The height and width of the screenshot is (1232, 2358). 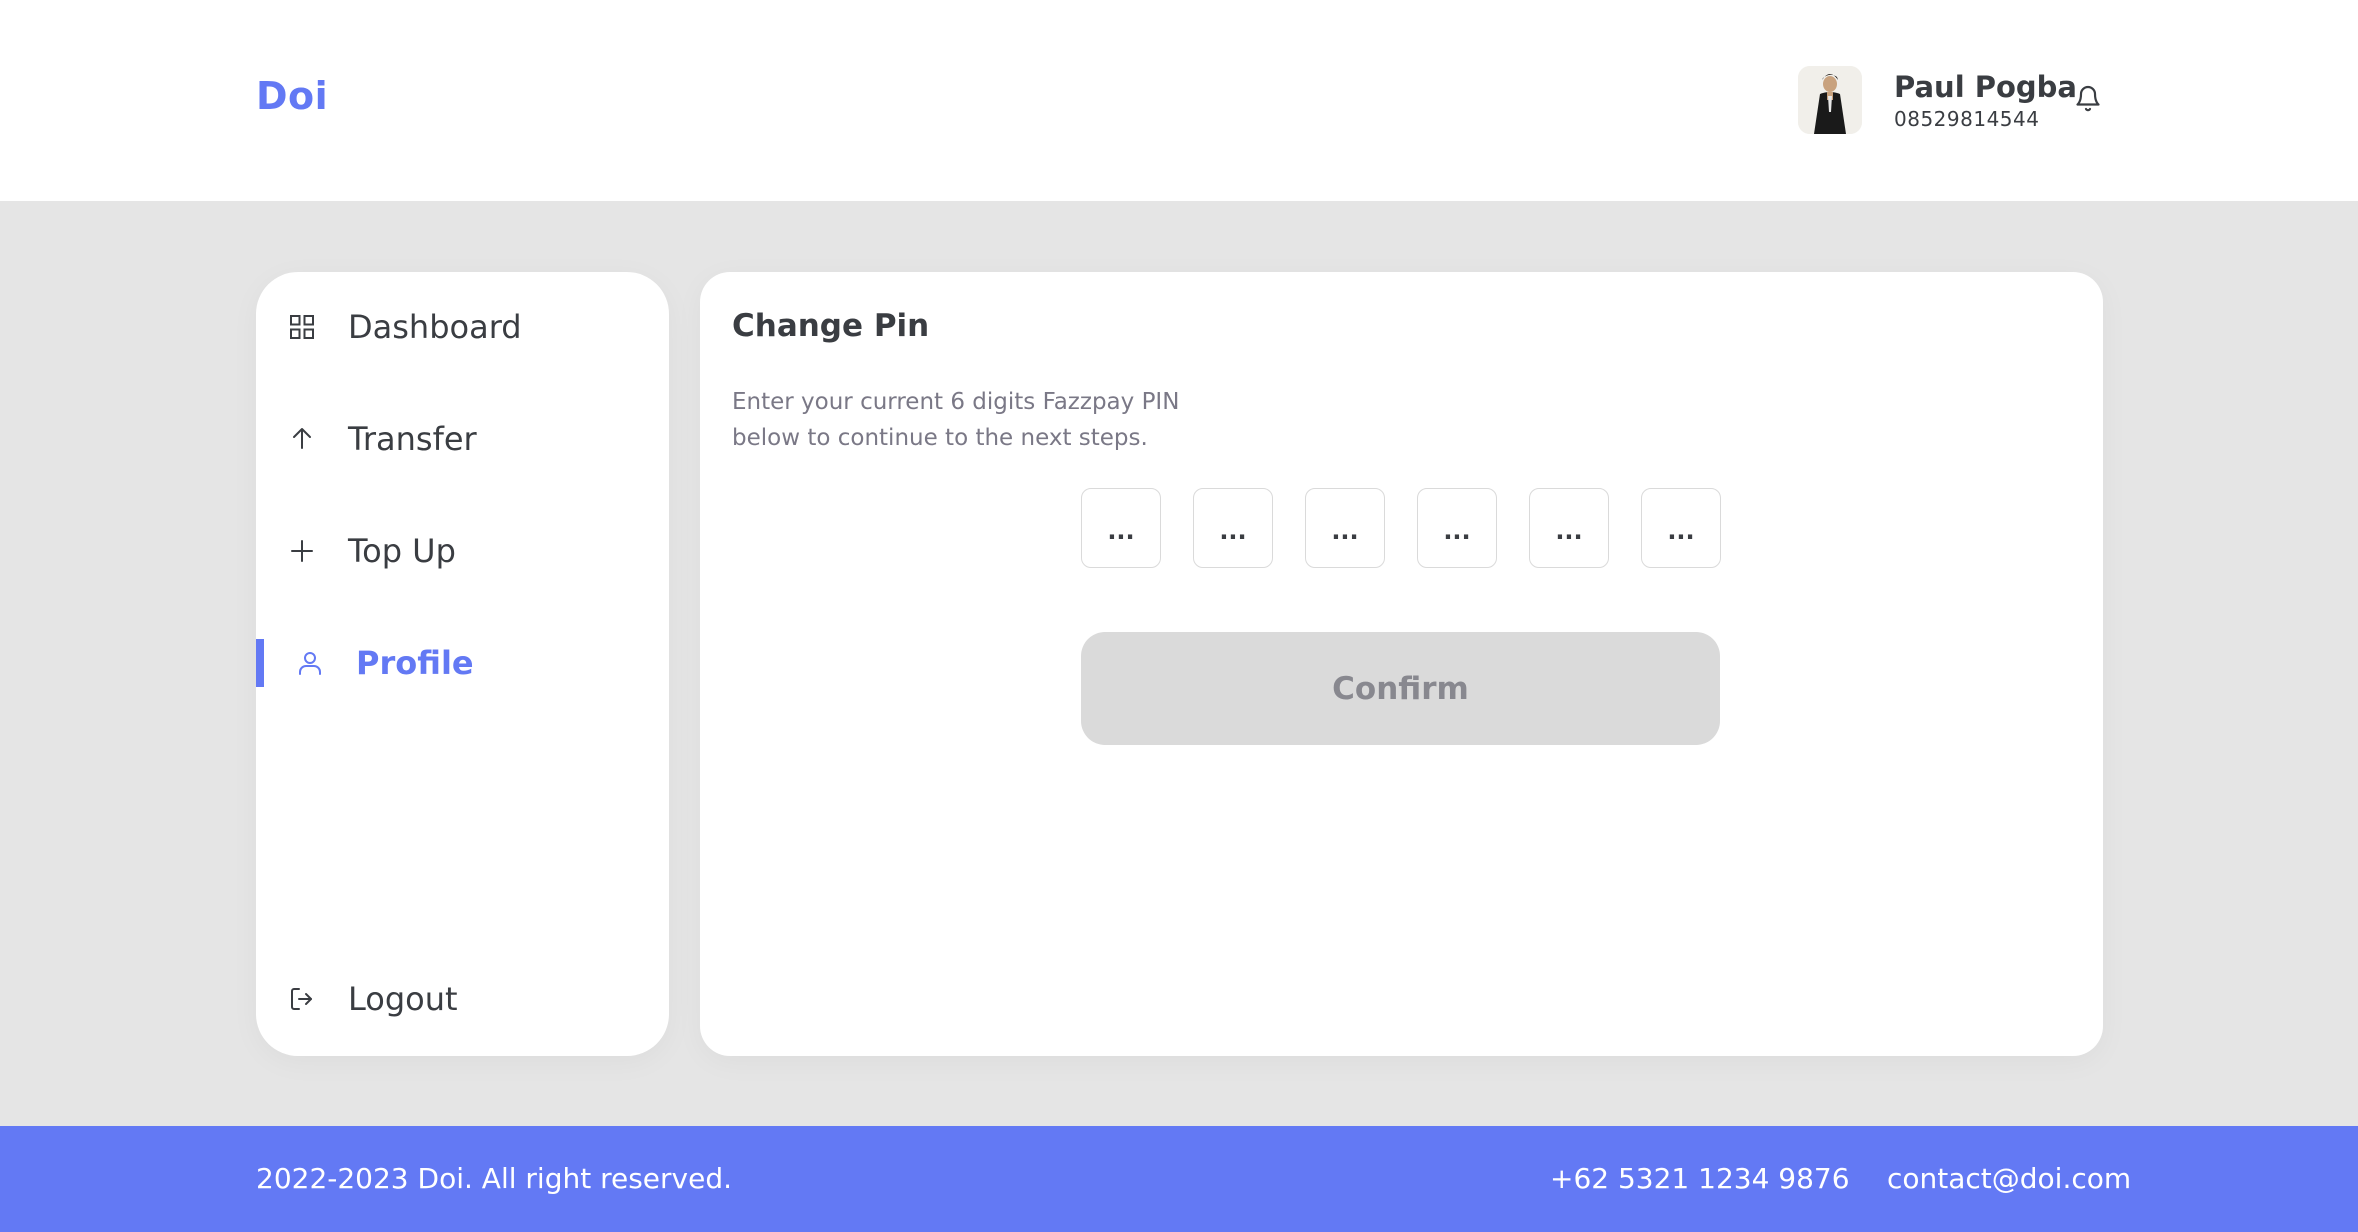 I want to click on sidebar-item-logout: Logout, so click(x=462, y=999).